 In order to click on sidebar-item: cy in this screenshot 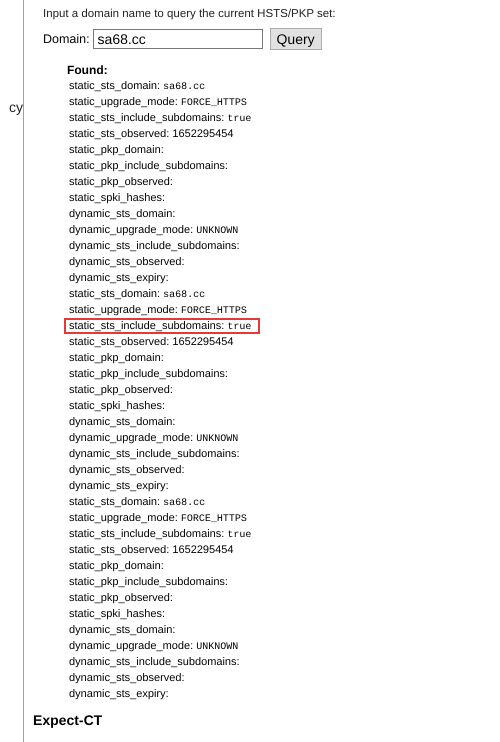, I will do `click(11, 107)`.